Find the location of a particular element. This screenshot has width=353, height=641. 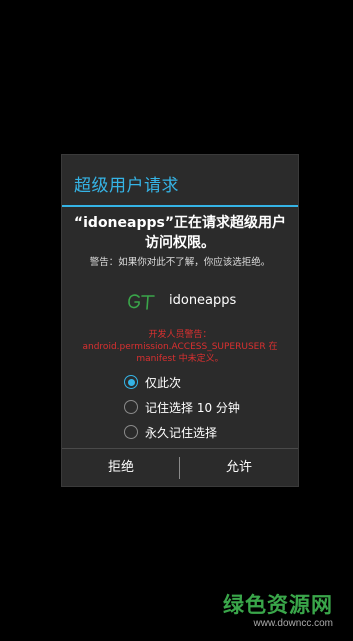

title-divider is located at coordinates (180, 206).